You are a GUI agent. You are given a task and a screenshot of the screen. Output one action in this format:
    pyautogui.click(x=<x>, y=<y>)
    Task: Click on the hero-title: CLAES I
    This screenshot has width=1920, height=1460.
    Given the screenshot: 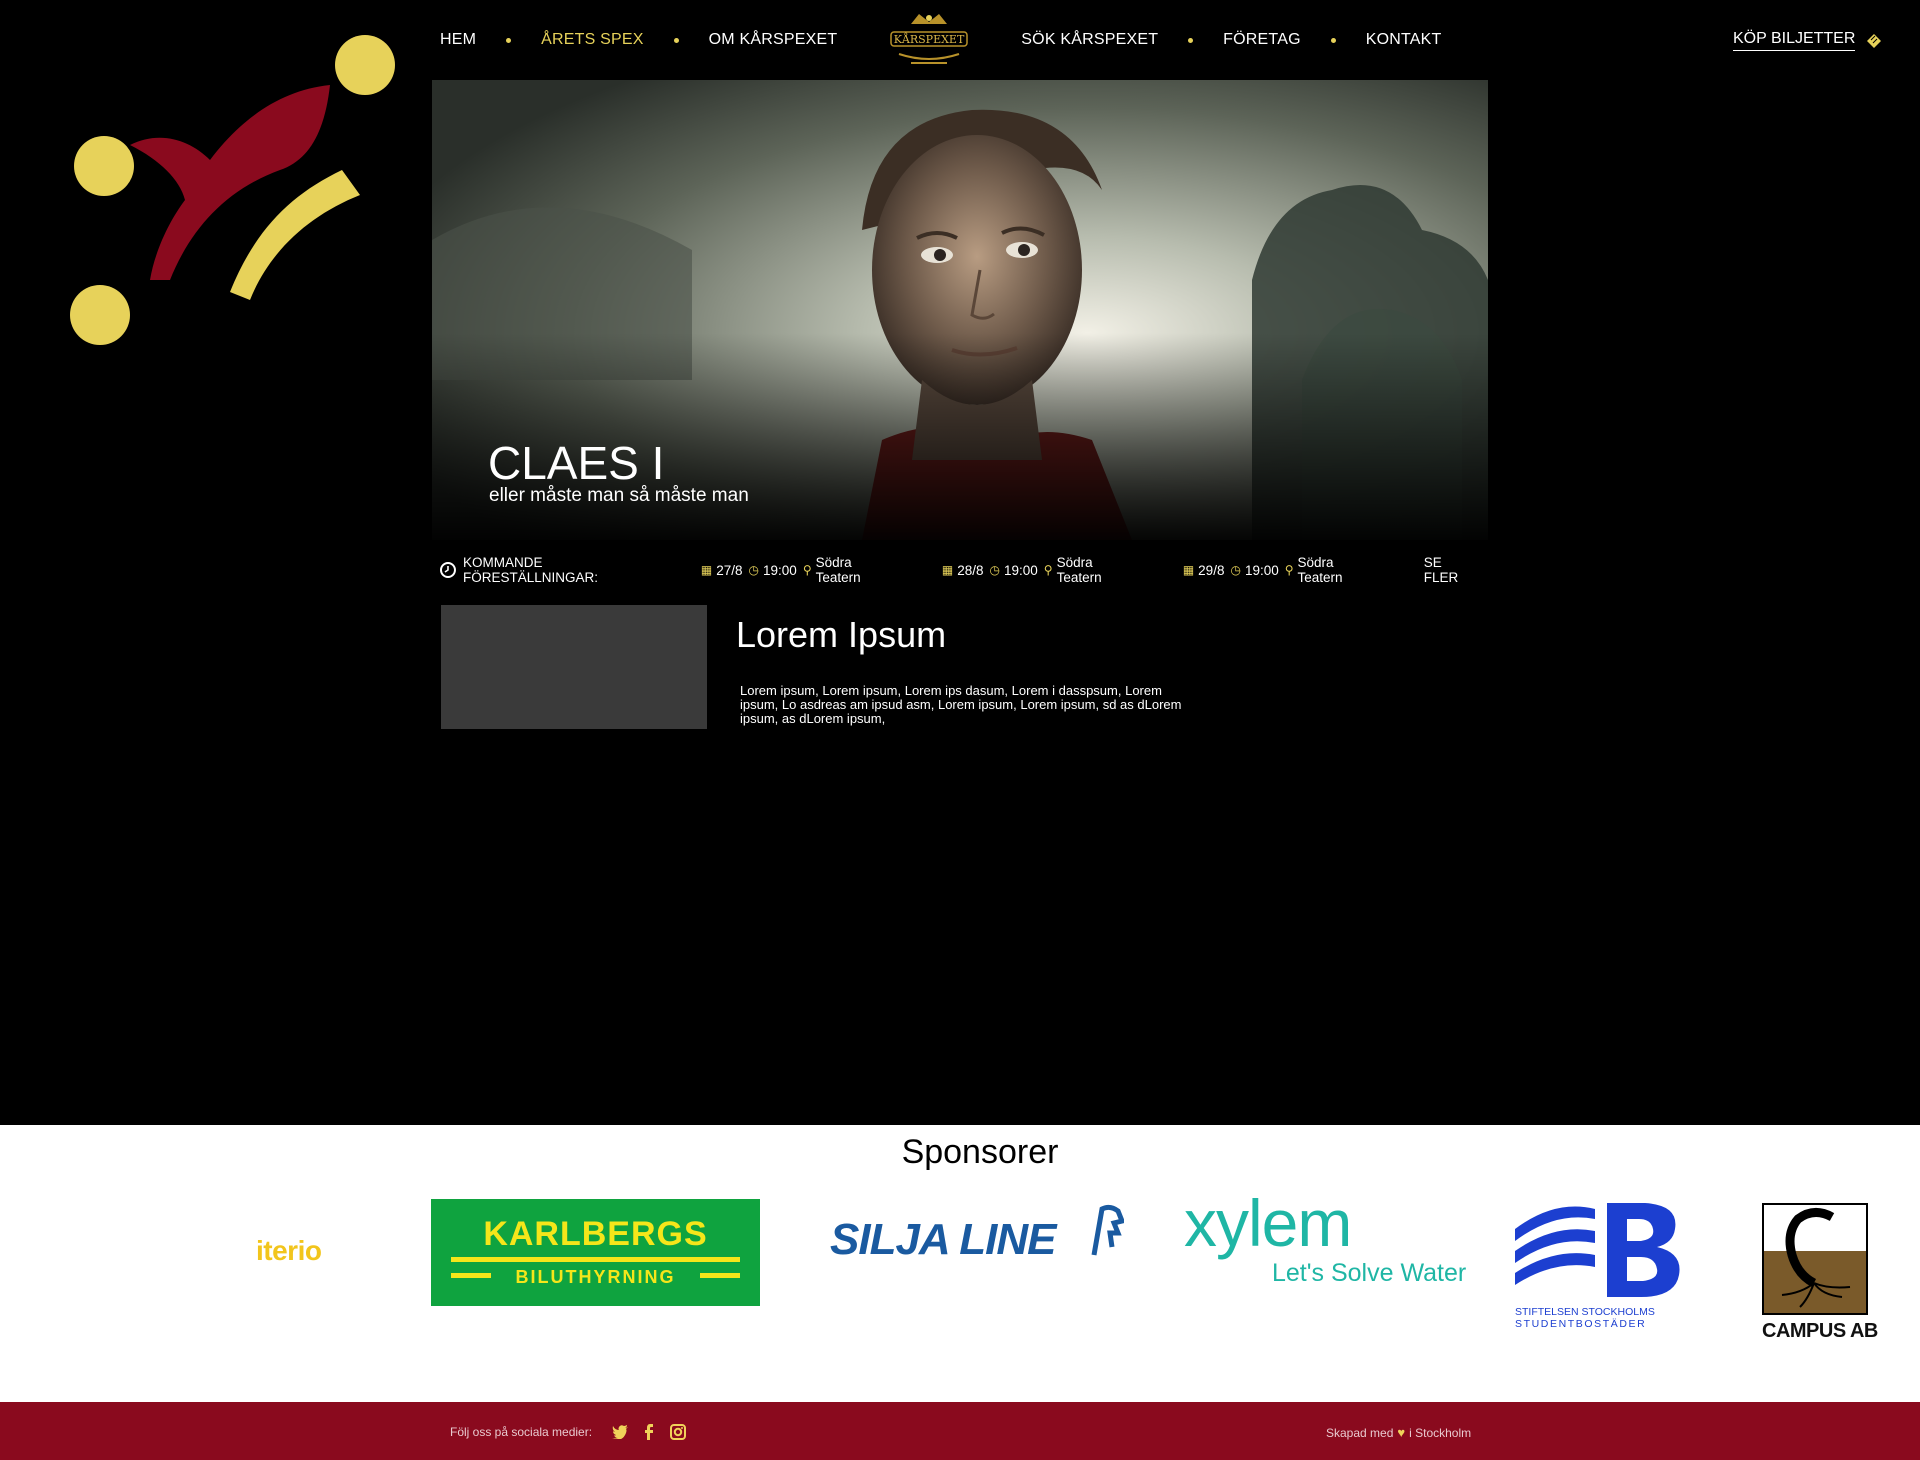 What is the action you would take?
    pyautogui.click(x=576, y=463)
    